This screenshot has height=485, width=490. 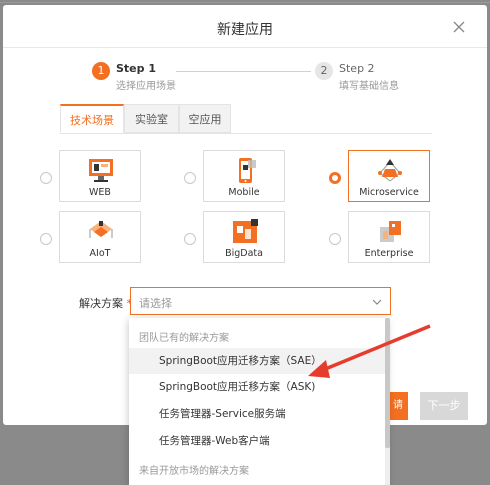 What do you see at coordinates (92, 118) in the screenshot?
I see `tab-tech-scenario: 技术场景` at bounding box center [92, 118].